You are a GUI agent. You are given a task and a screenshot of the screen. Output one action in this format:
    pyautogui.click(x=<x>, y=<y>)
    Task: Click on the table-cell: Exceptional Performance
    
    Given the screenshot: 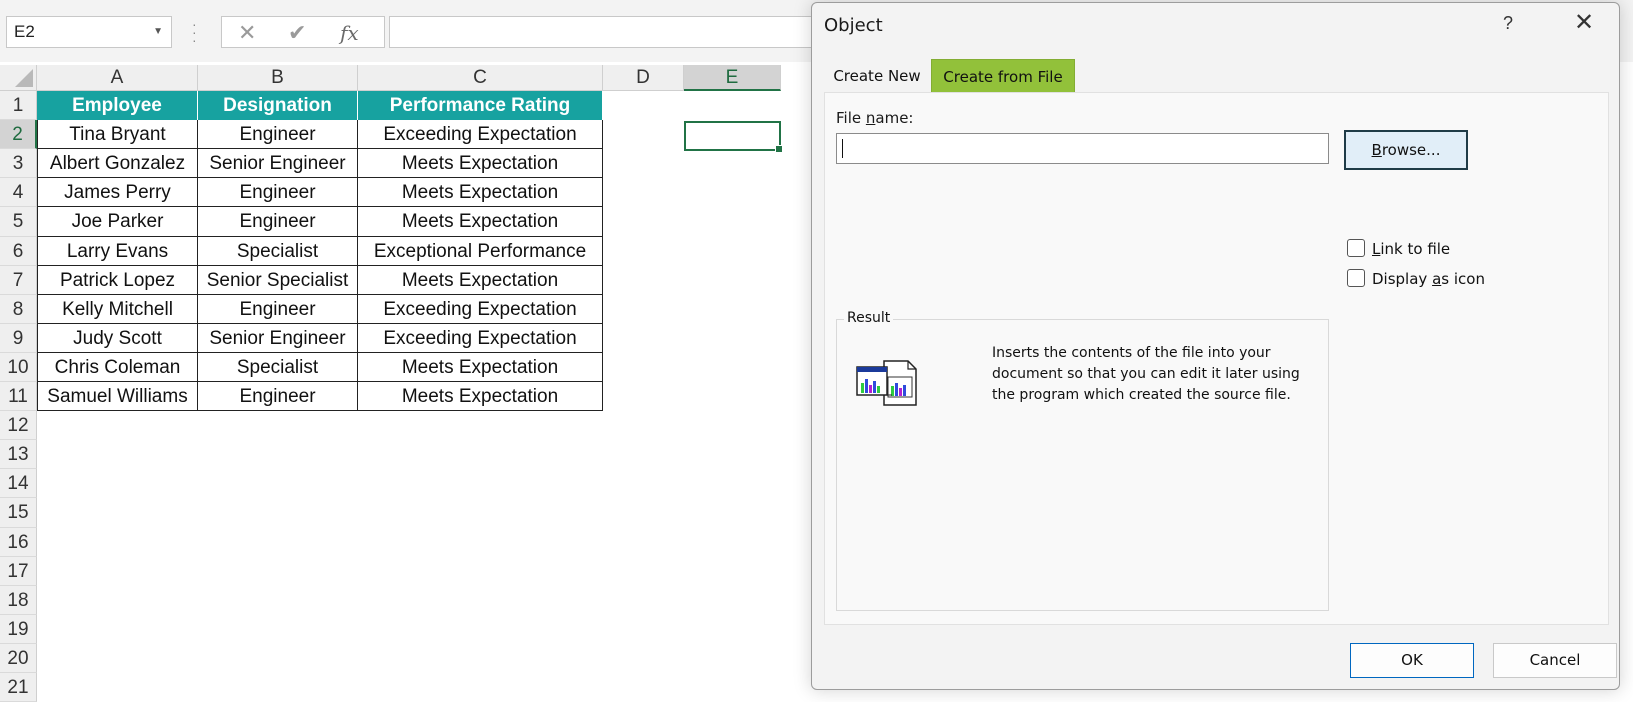 What is the action you would take?
    pyautogui.click(x=480, y=251)
    